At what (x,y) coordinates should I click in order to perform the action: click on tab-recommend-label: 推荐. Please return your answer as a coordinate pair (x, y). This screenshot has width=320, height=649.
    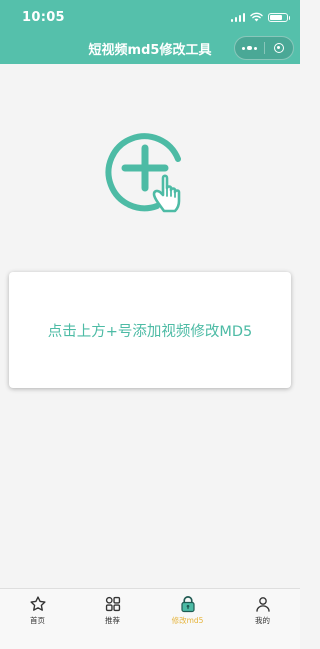
    Looking at the image, I should click on (112, 620).